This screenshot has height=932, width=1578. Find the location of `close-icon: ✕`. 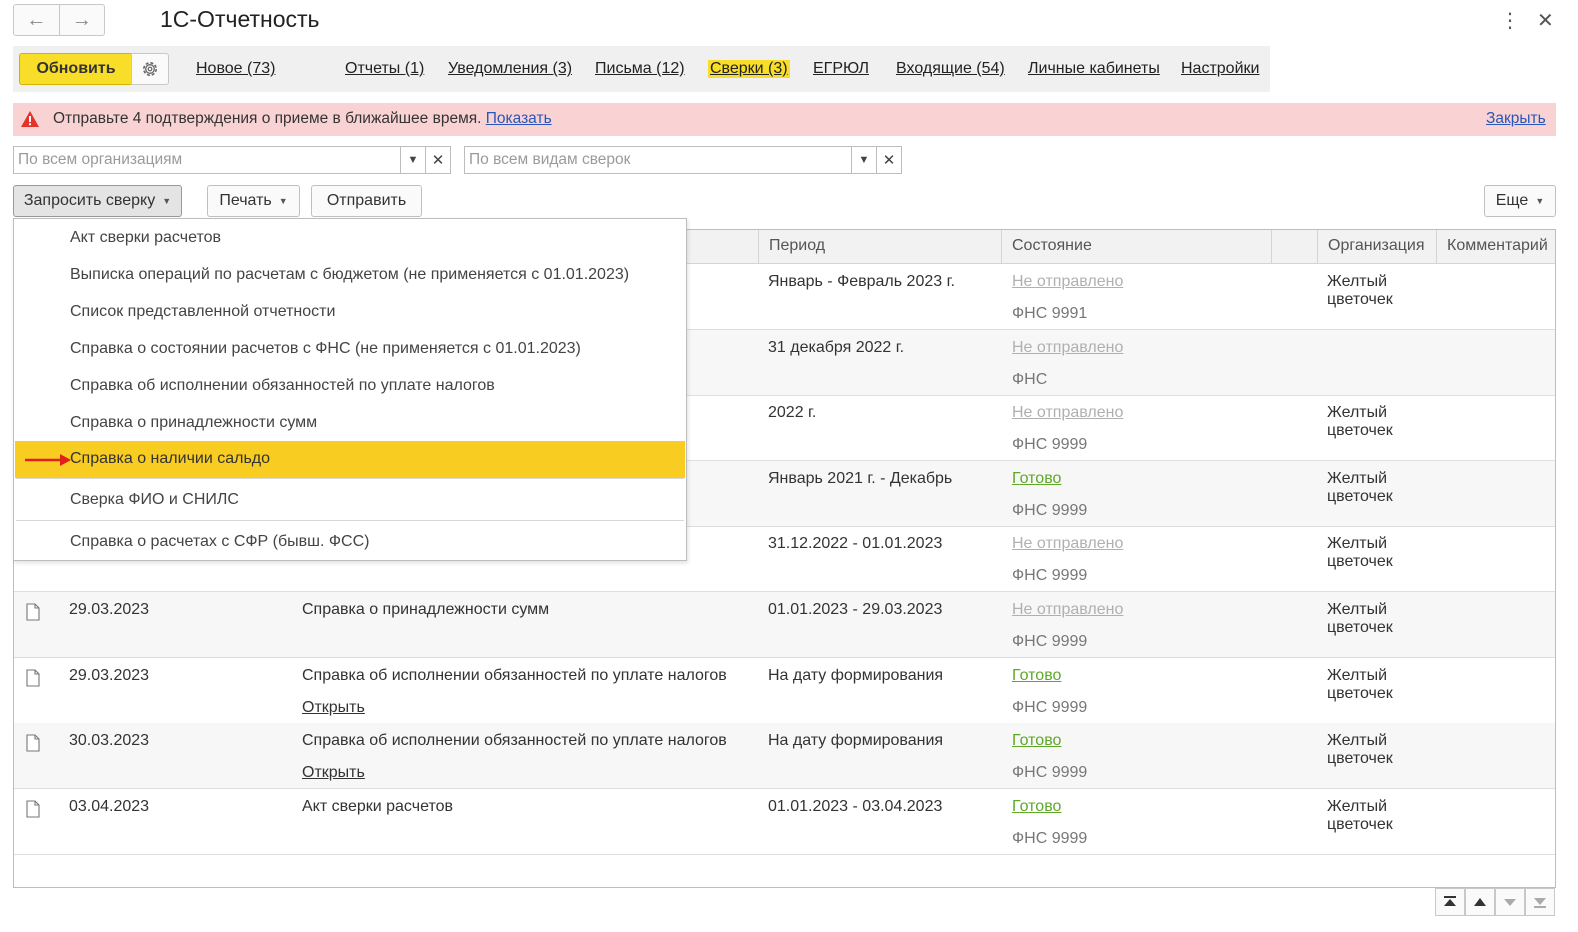

close-icon: ✕ is located at coordinates (1545, 20).